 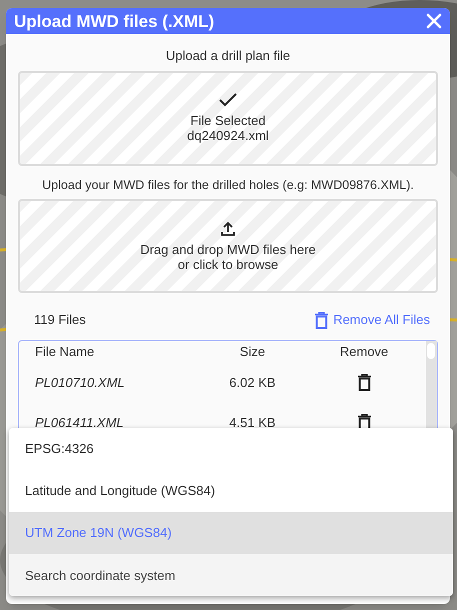 I want to click on close-icon, so click(x=434, y=21).